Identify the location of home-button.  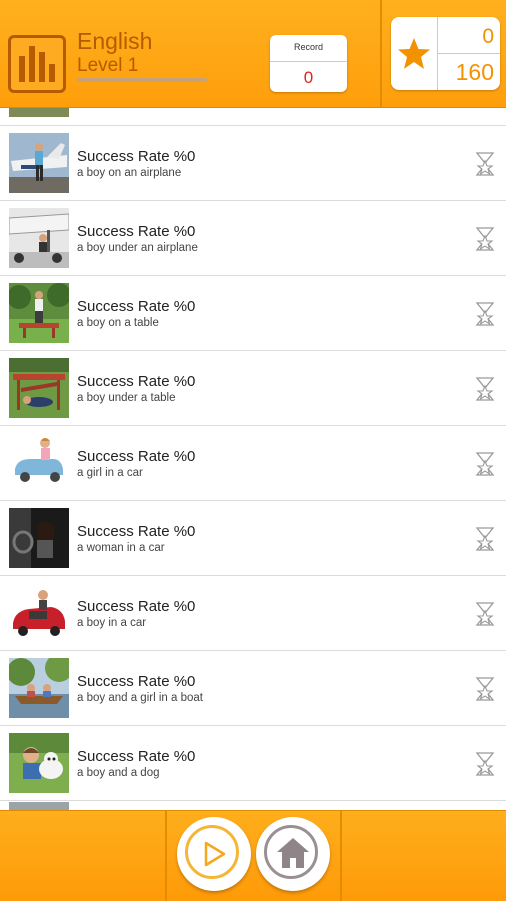
(293, 854).